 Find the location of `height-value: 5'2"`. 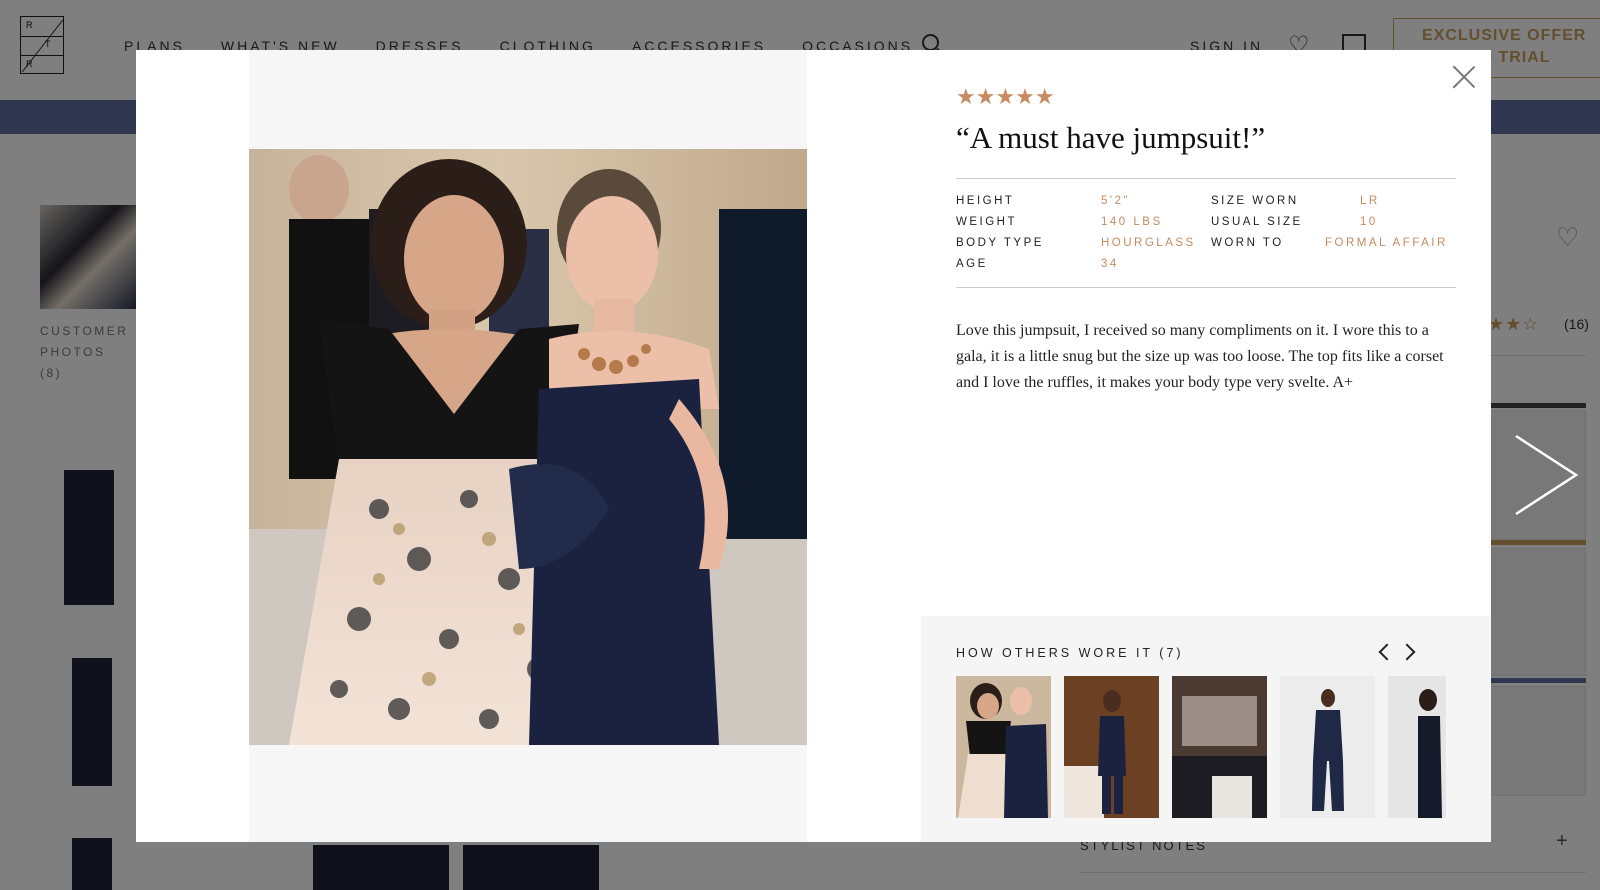

height-value: 5'2" is located at coordinates (1116, 201).